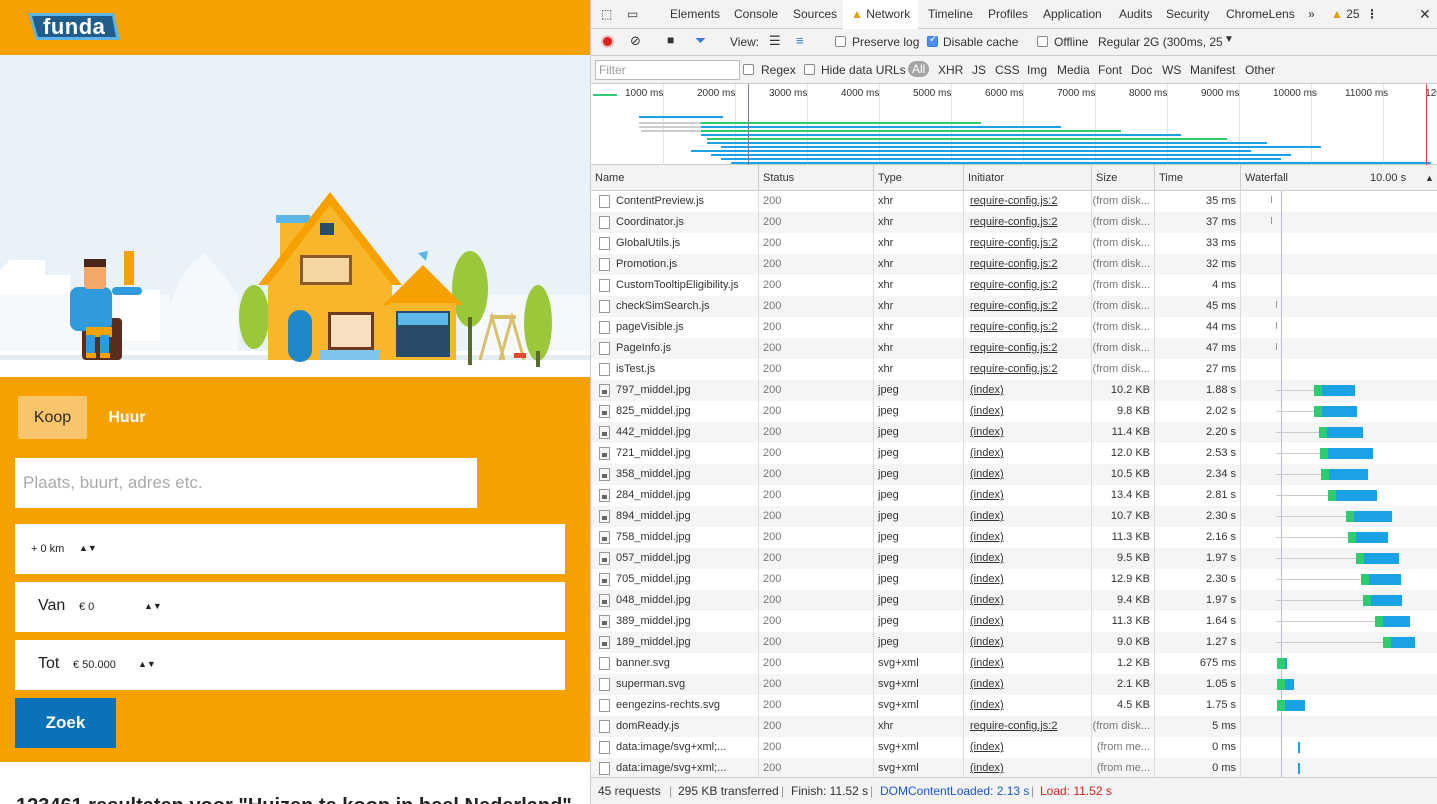 The image size is (1437, 804). Describe the element at coordinates (695, 14) in the screenshot. I see `tab-elements: Elements` at that location.